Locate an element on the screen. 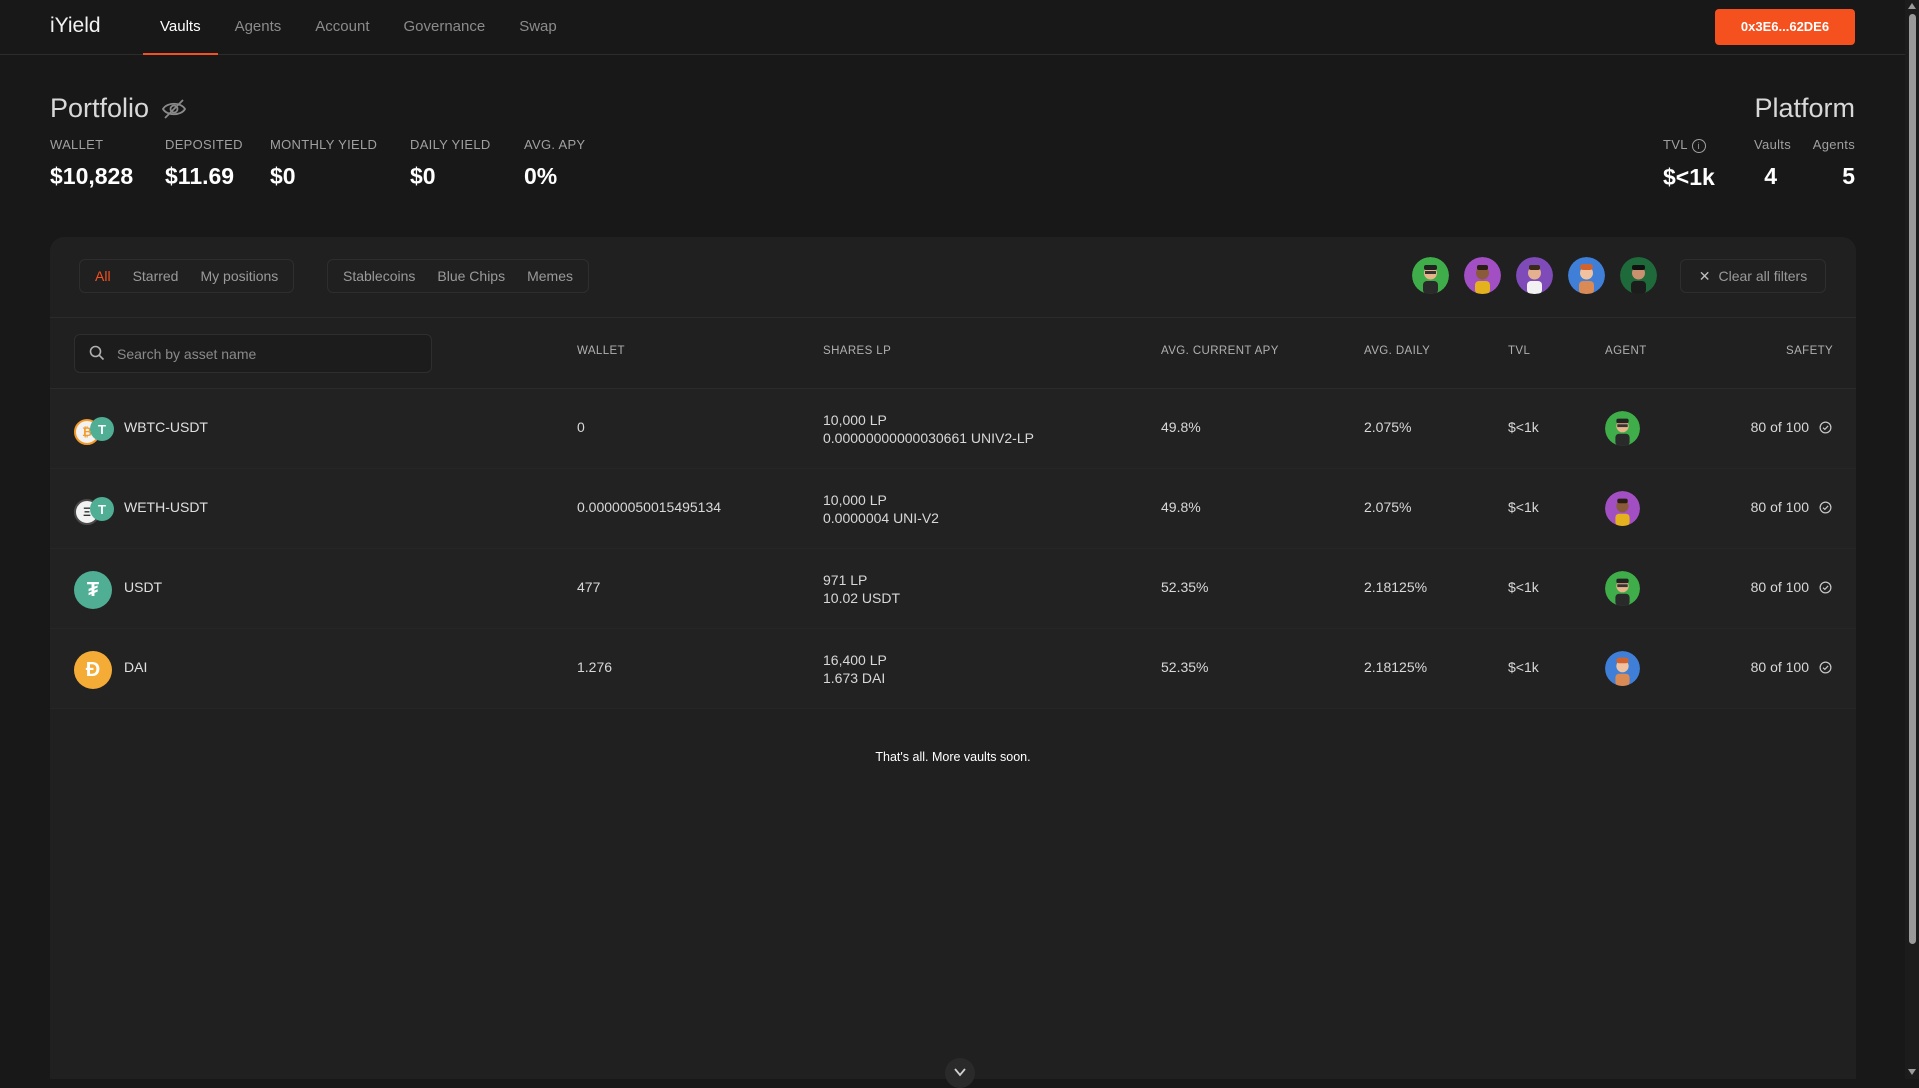 This screenshot has width=1919, height=1088. filter-blue-chips: Blue Chips is located at coordinates (471, 276).